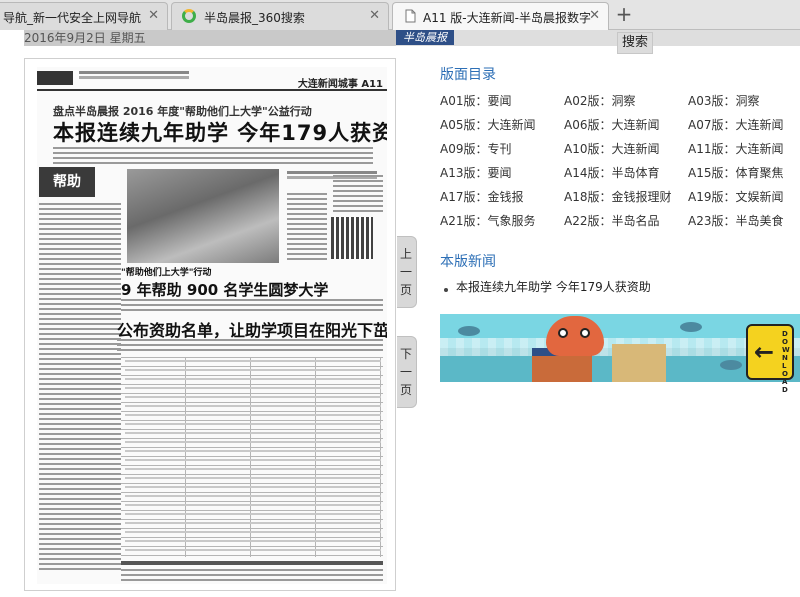 Image resolution: width=800 pixels, height=597 pixels. Describe the element at coordinates (213, 156) in the screenshot. I see `intro-text-block` at that location.